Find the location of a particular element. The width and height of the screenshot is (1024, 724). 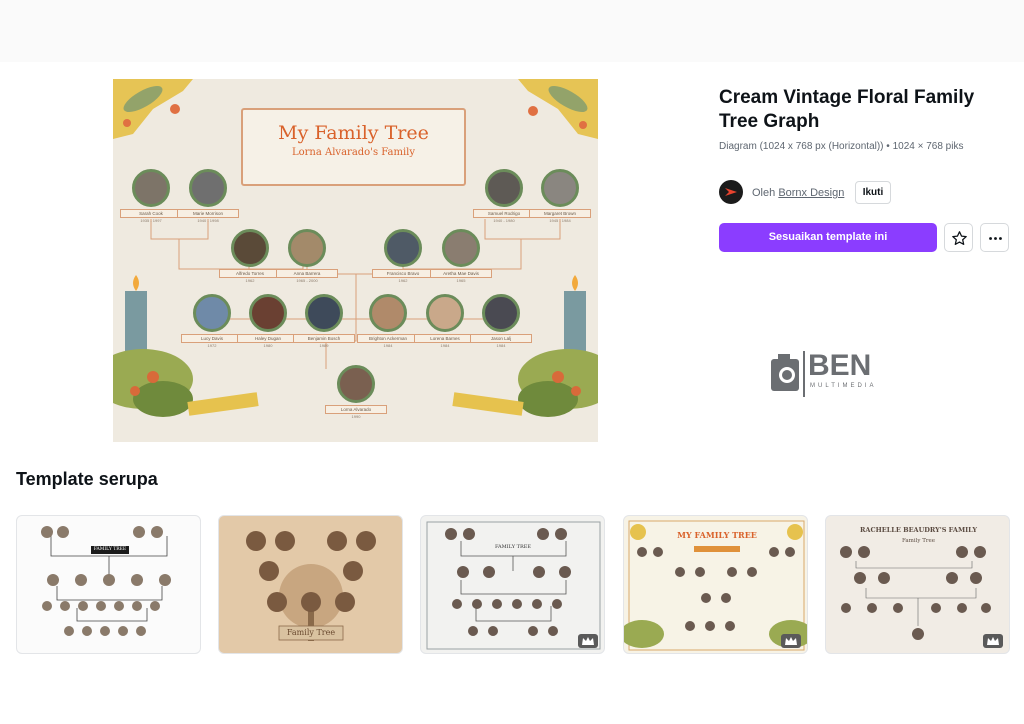

follow-button: Ikuti is located at coordinates (873, 192).